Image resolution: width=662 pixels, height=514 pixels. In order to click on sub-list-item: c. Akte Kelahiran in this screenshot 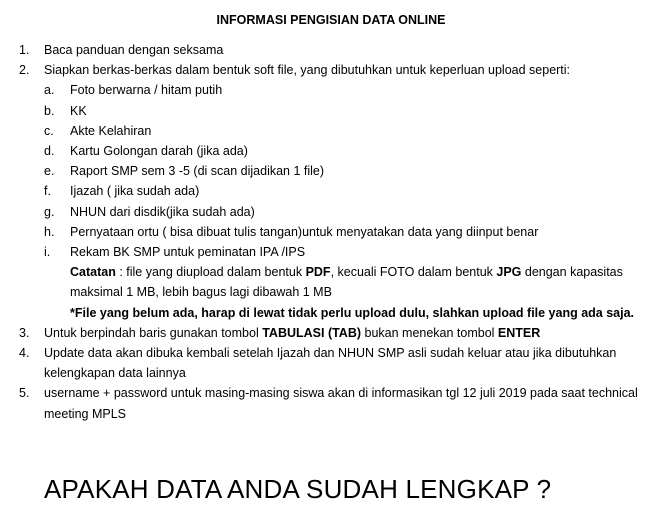, I will do `click(347, 131)`.